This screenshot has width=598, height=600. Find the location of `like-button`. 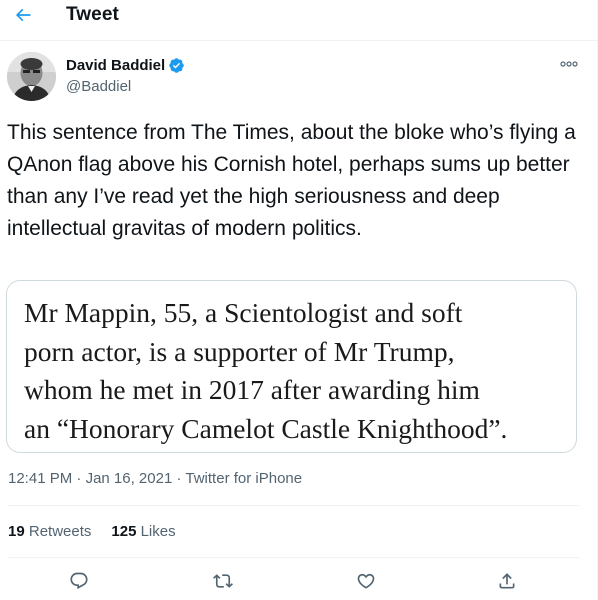

like-button is located at coordinates (366, 581).